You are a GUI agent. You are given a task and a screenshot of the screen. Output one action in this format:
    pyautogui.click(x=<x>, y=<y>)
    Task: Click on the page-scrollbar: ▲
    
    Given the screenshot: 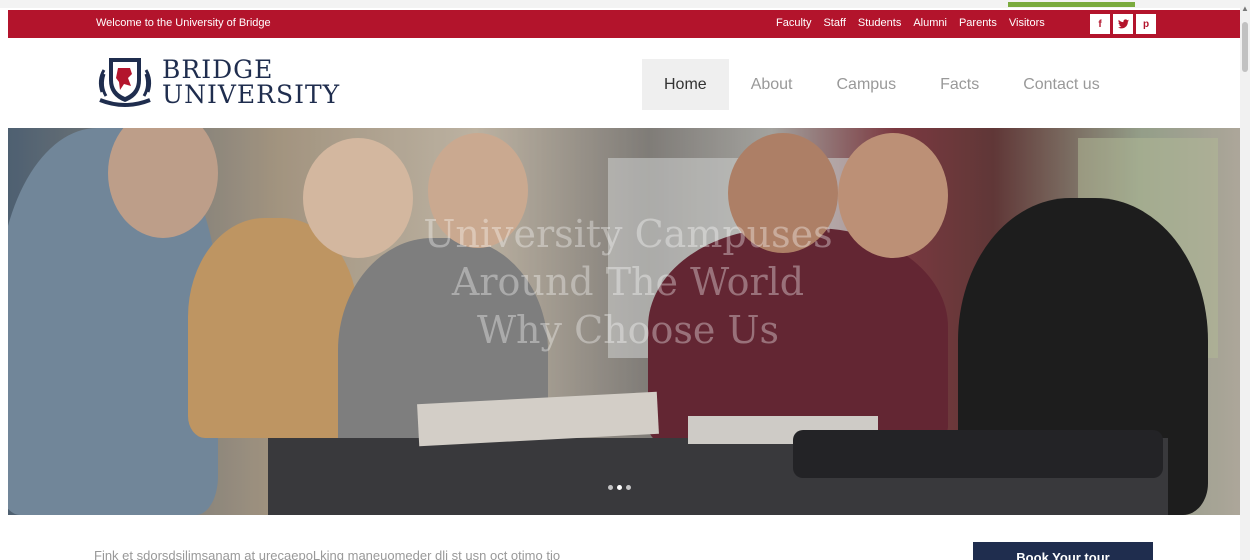 What is the action you would take?
    pyautogui.click(x=1245, y=280)
    